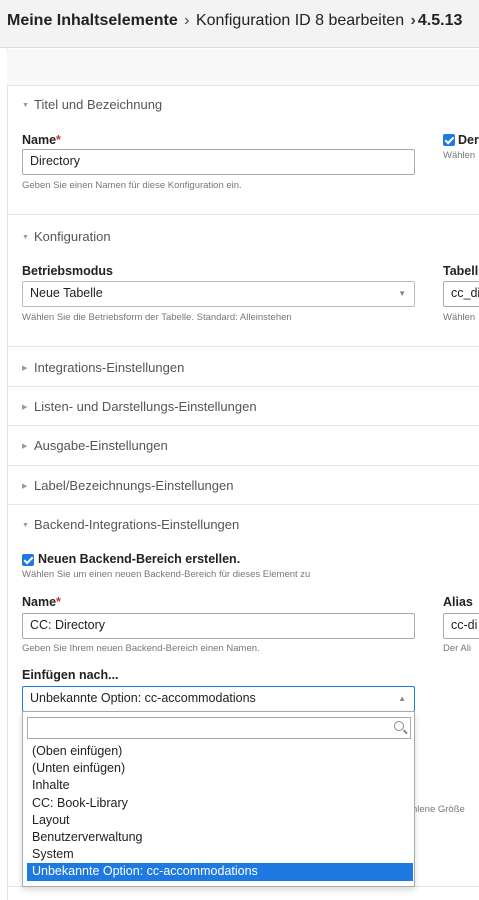 The width and height of the screenshot is (479, 900). I want to click on name-input: Directory, so click(218, 162).